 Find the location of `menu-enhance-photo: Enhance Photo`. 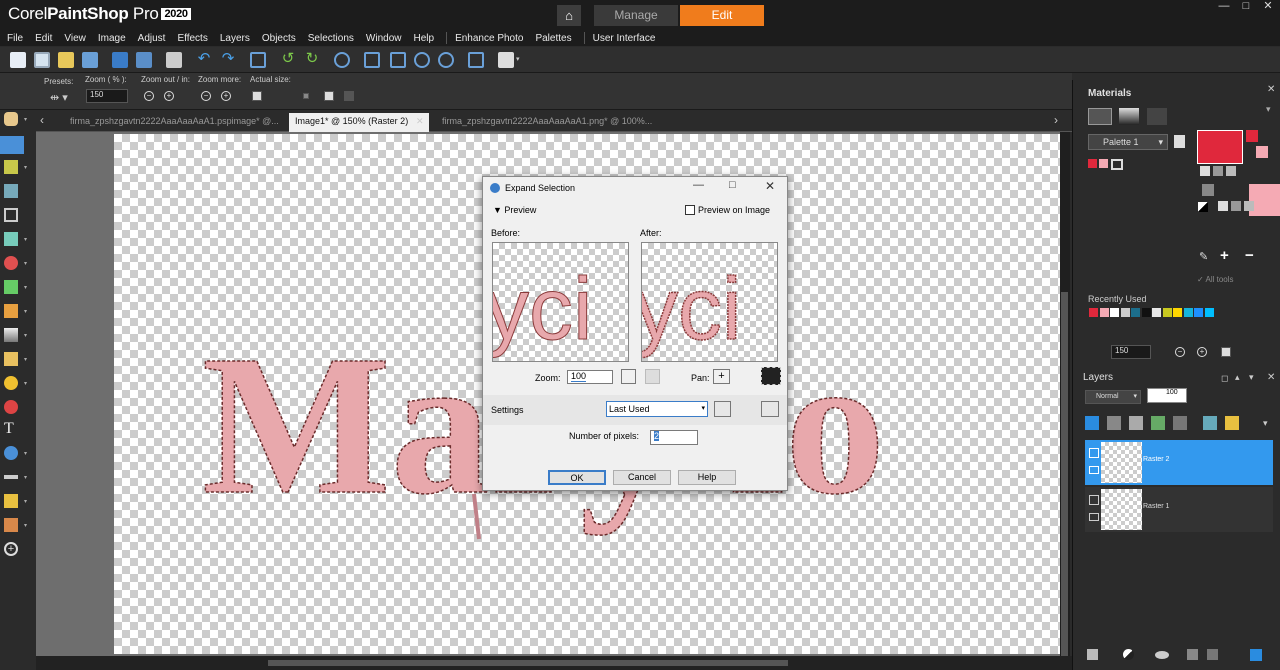

menu-enhance-photo: Enhance Photo is located at coordinates (489, 38).